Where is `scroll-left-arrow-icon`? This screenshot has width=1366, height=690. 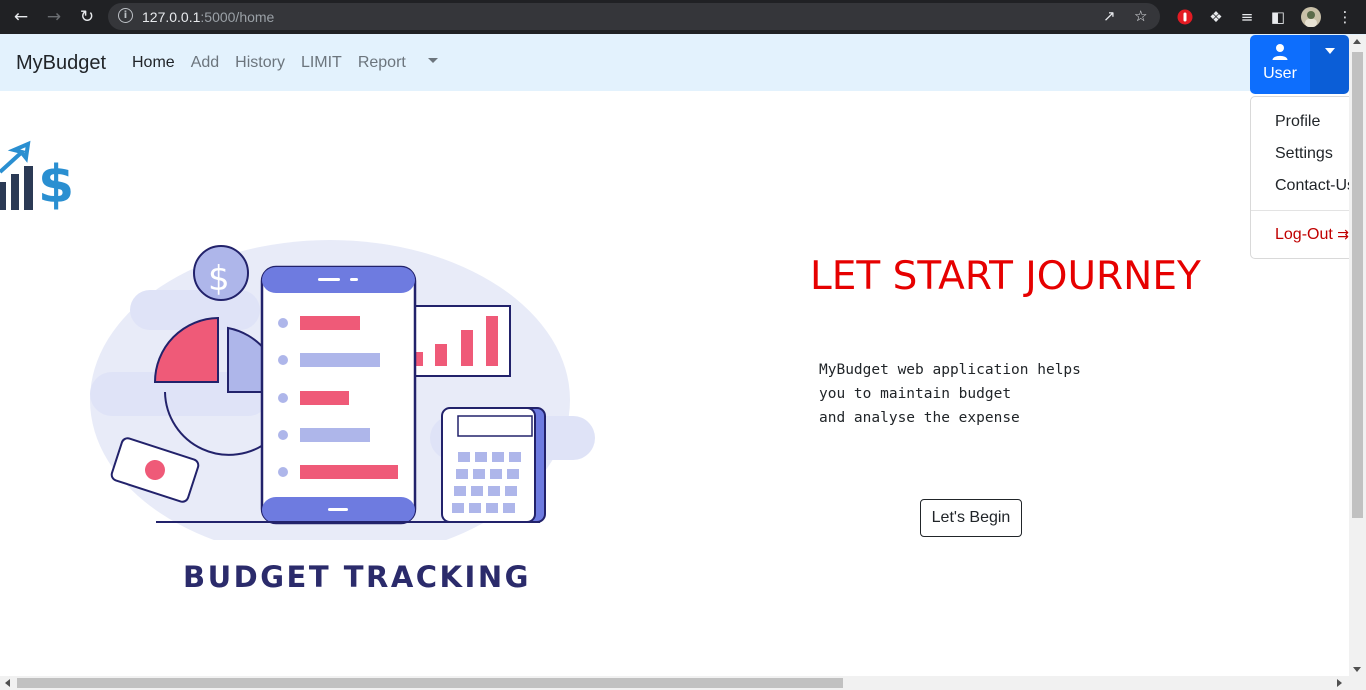
scroll-left-arrow-icon is located at coordinates (7, 683).